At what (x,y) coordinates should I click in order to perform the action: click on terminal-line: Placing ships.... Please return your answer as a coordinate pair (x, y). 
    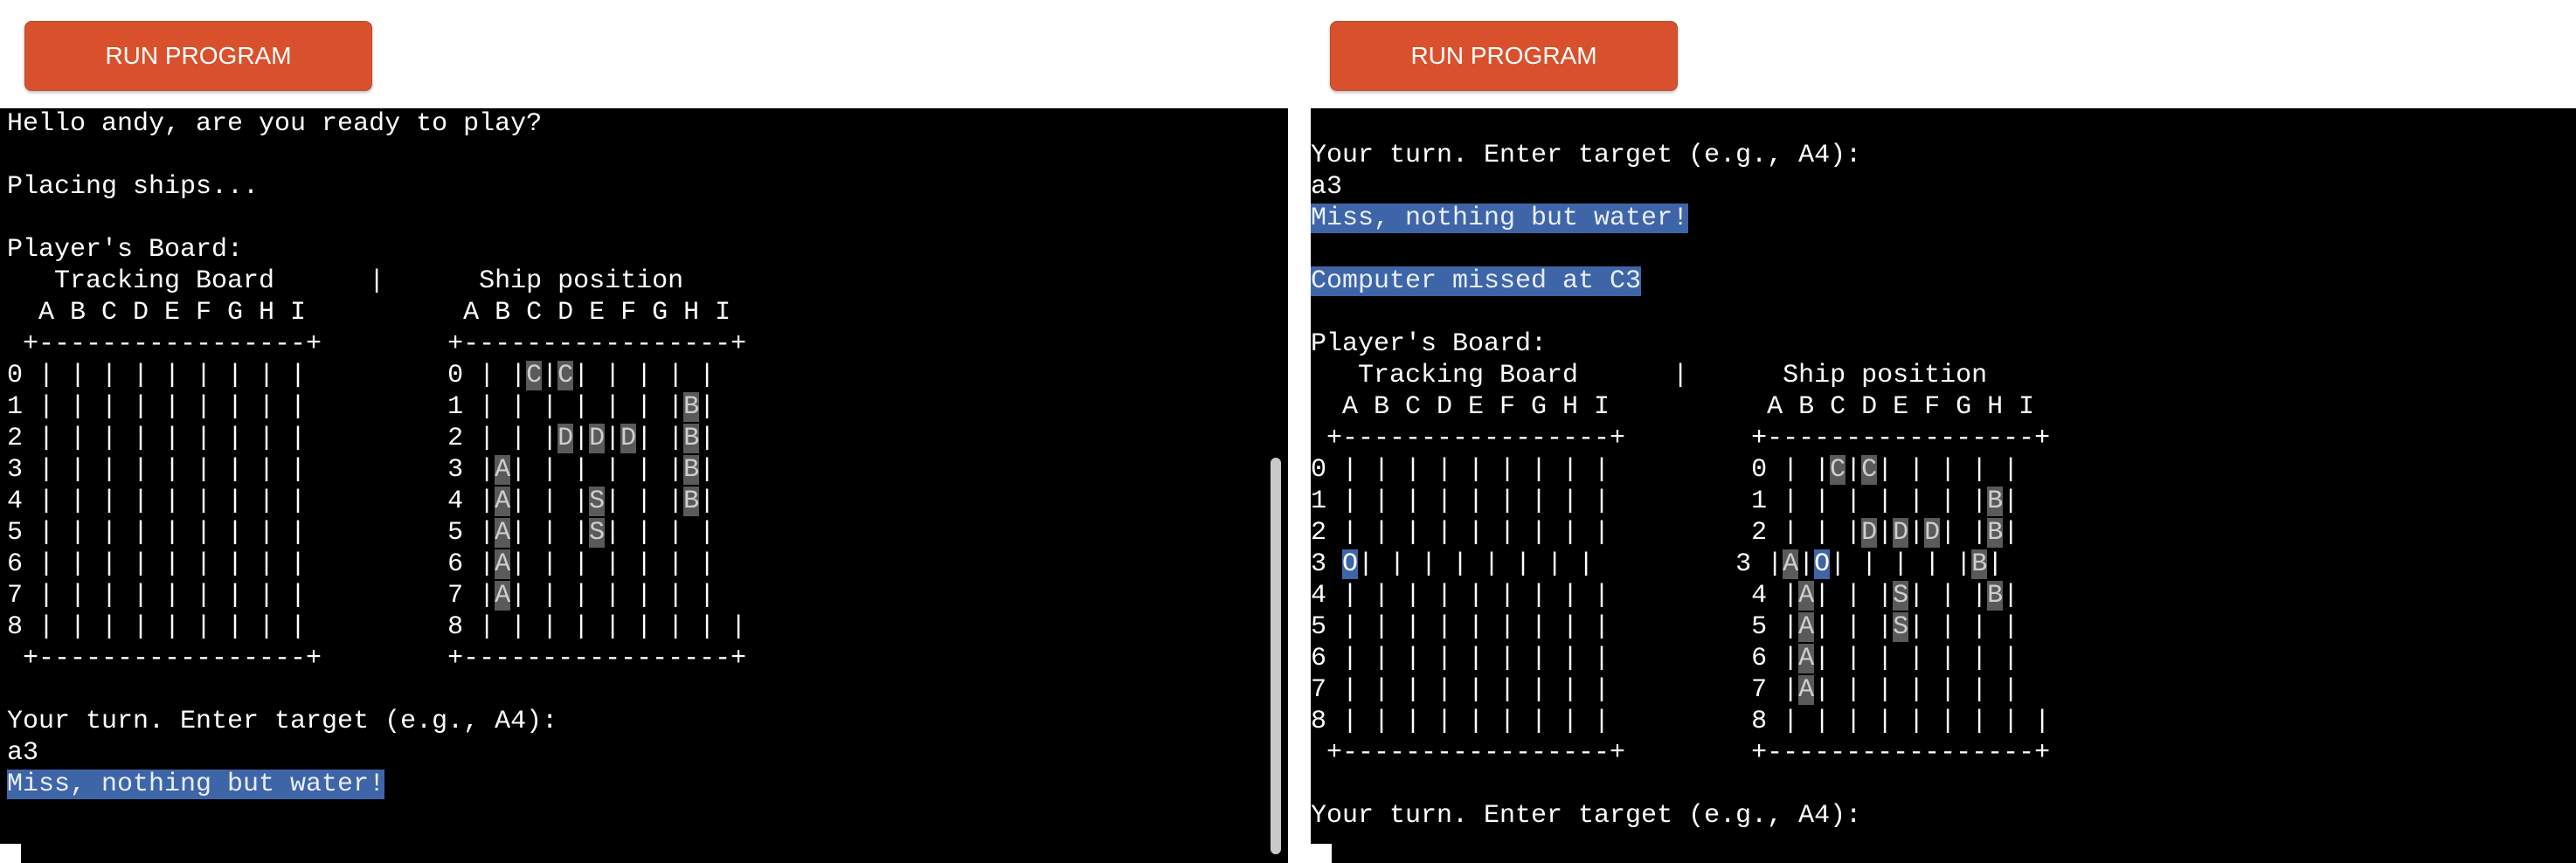
    Looking at the image, I should click on (133, 187).